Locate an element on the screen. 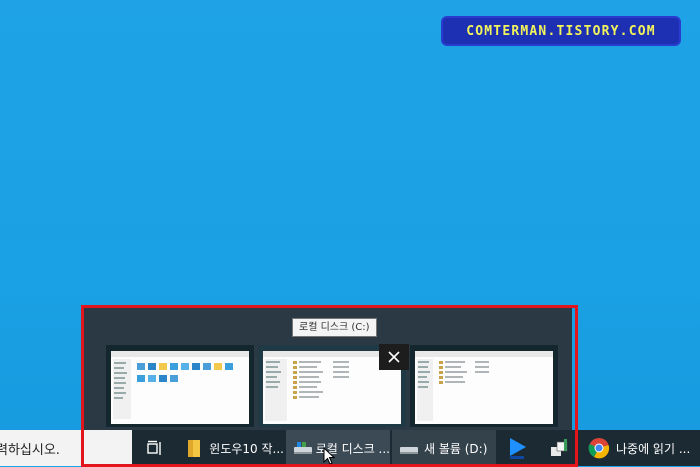 This screenshot has width=700, height=467. network-icon is located at coordinates (559, 447).